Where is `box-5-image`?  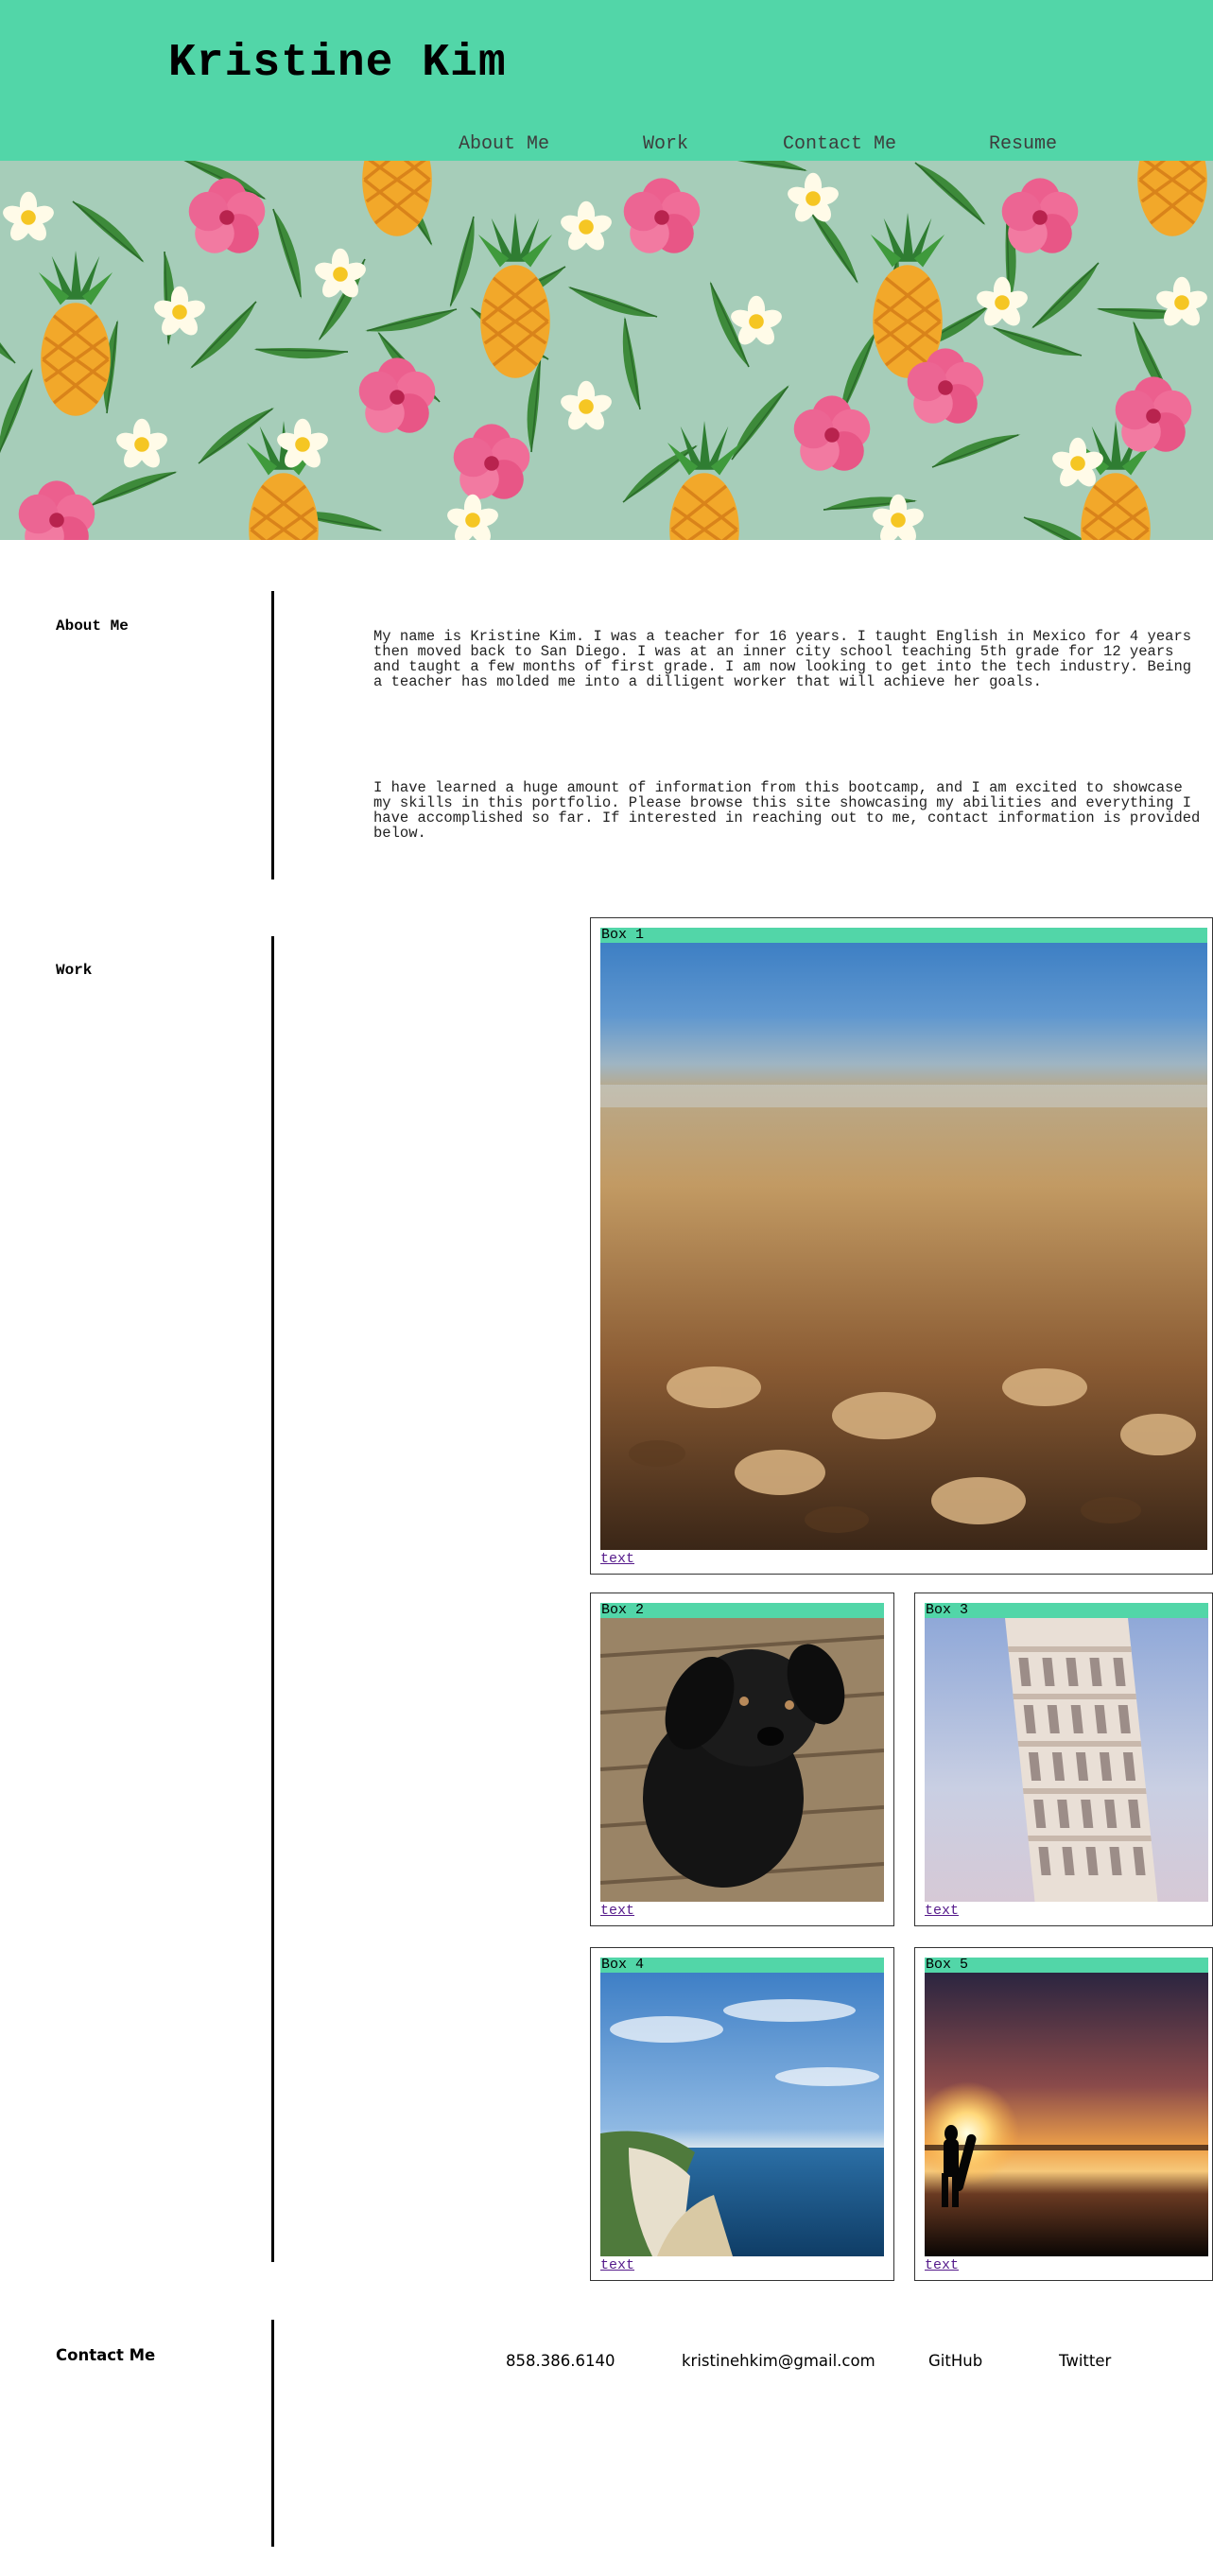
box-5-image is located at coordinates (1066, 2114).